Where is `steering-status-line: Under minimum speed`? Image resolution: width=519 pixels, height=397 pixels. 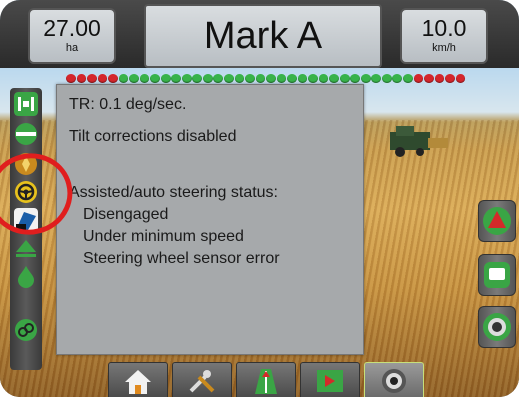 steering-status-line: Under minimum speed is located at coordinates (163, 236).